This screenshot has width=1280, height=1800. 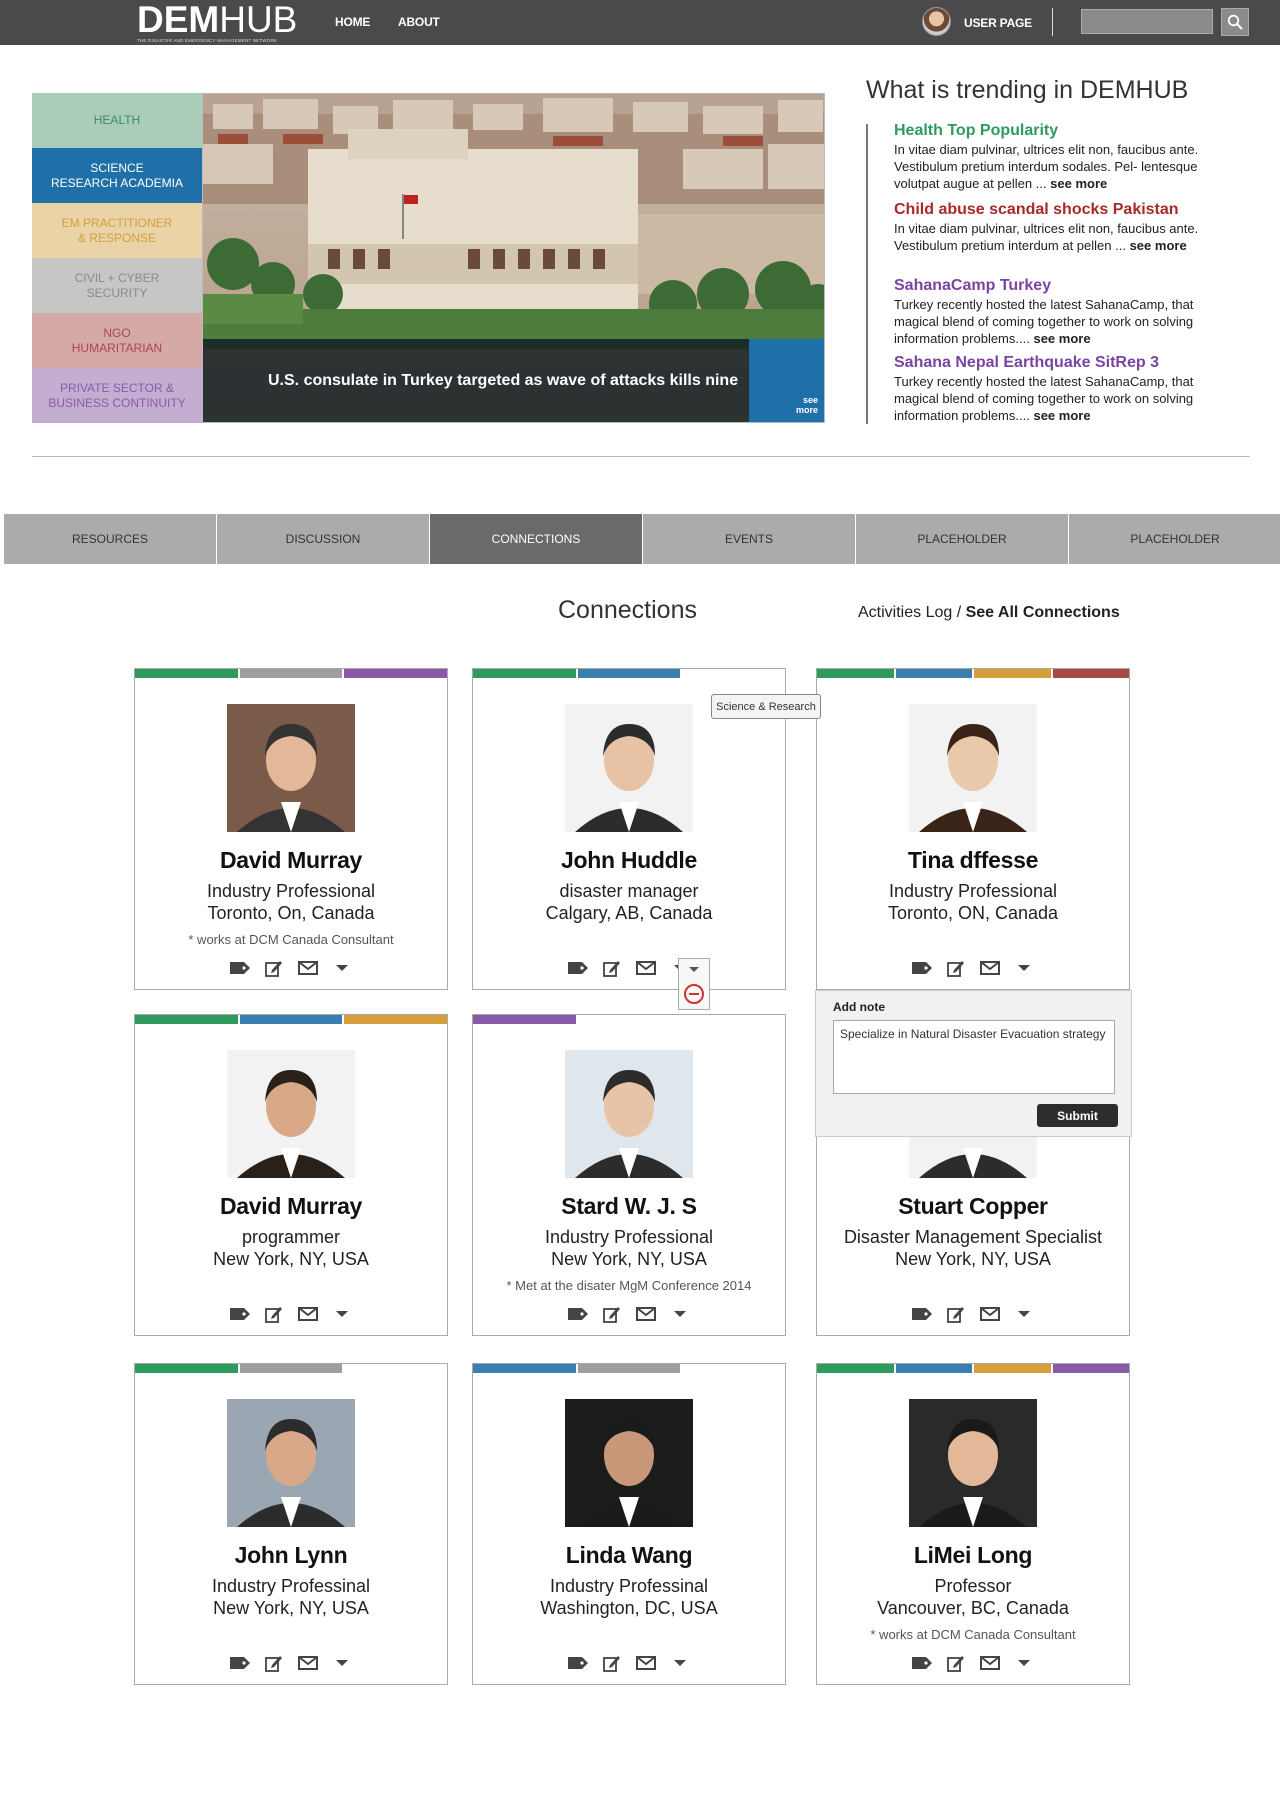 I want to click on activities-log-link: Activities Log /, so click(x=912, y=612).